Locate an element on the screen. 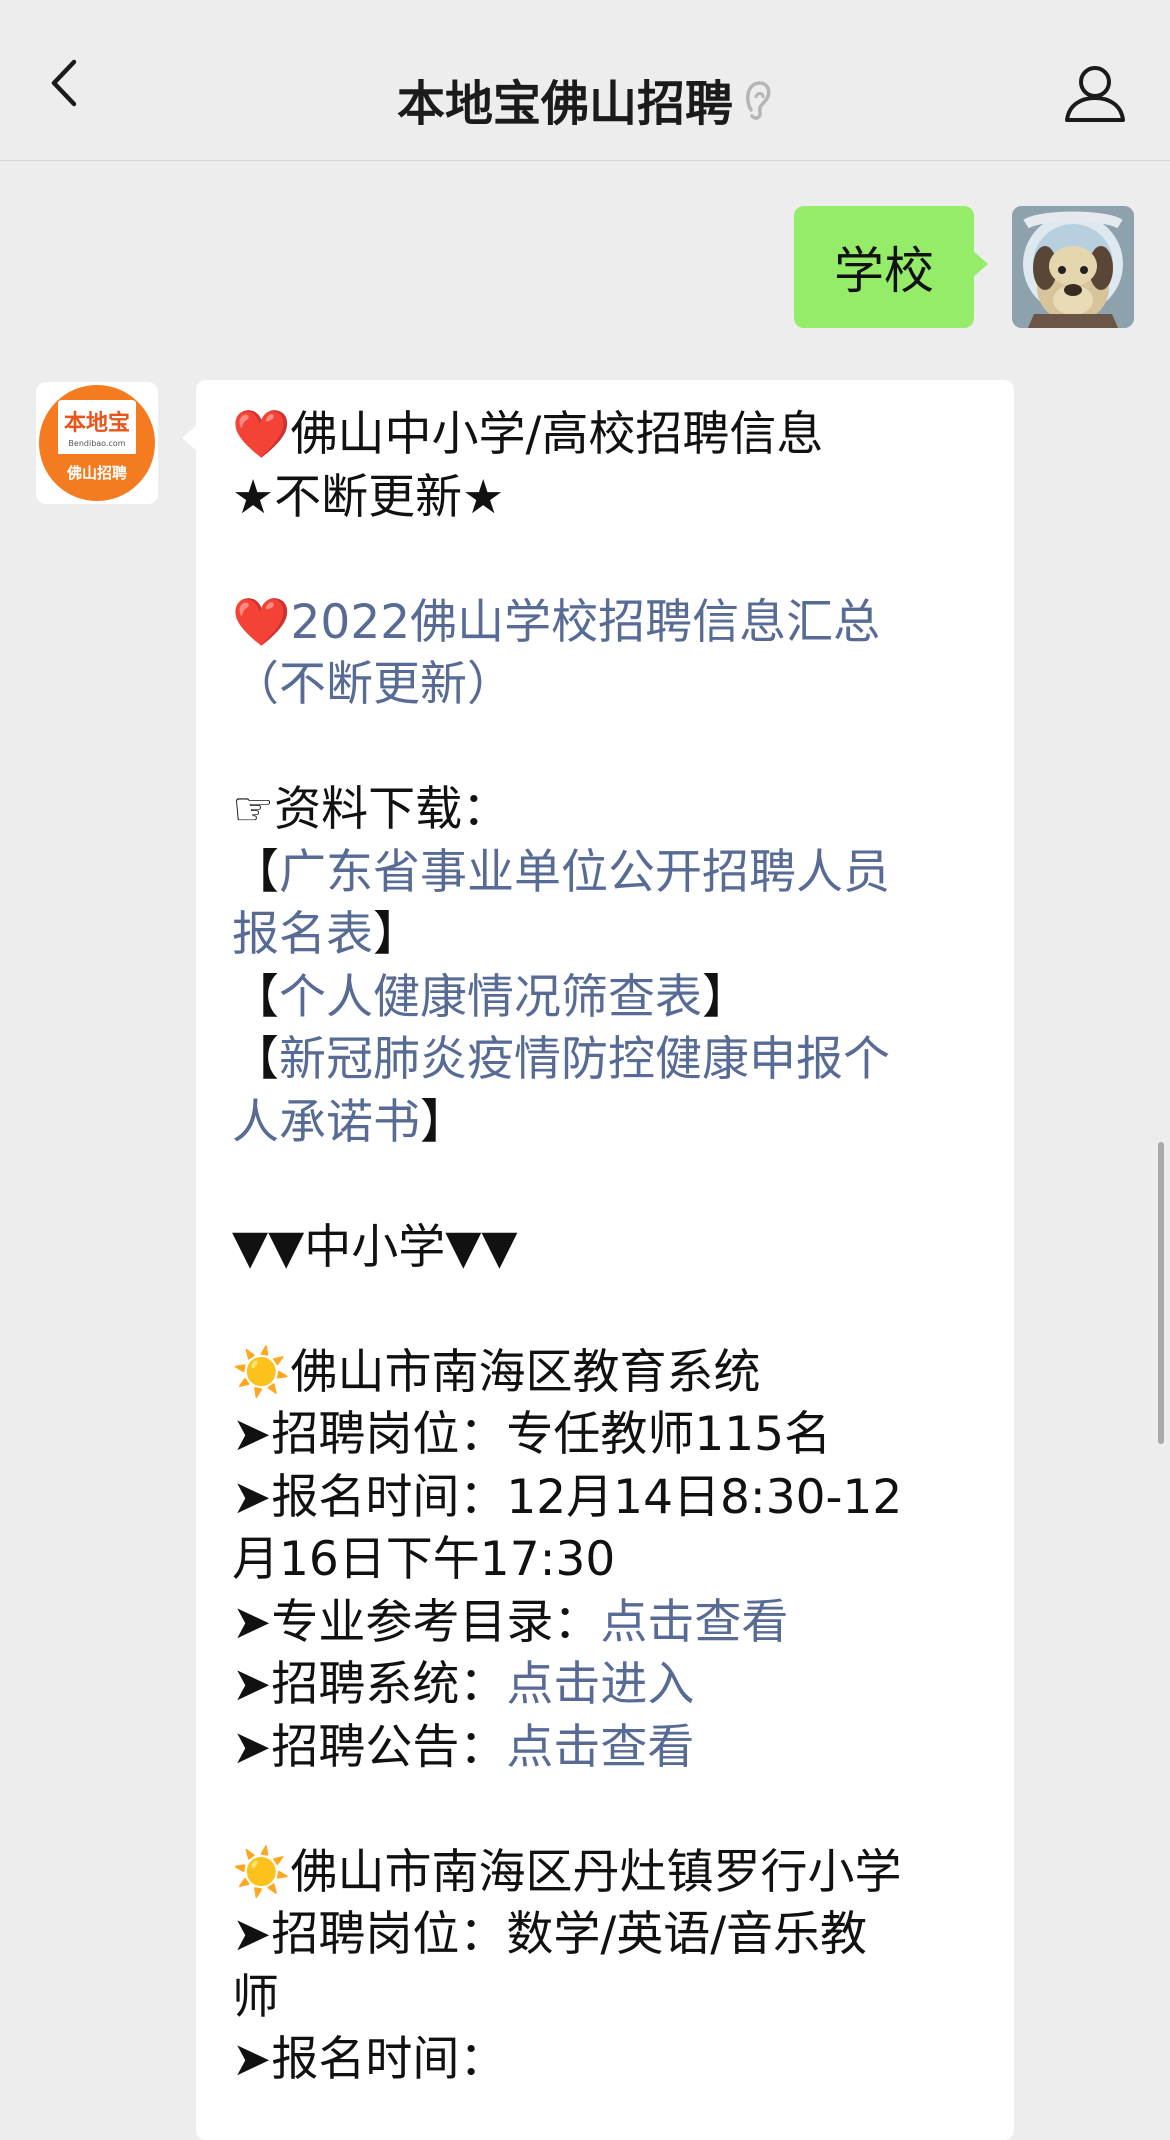  scrollbar is located at coordinates (1161, 1293).